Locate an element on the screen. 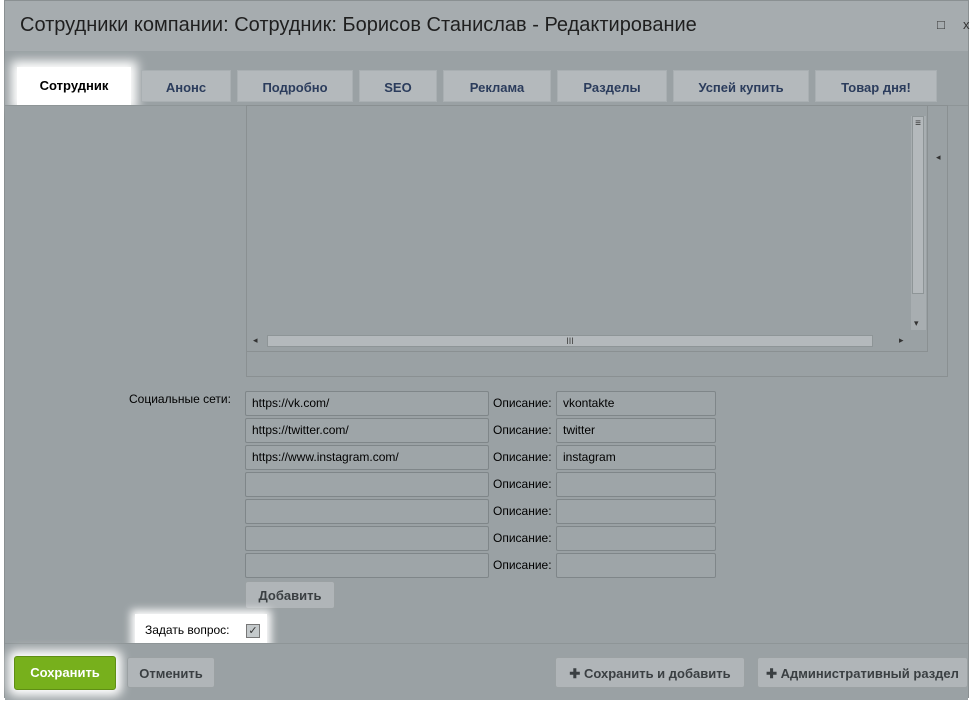 This screenshot has height=702, width=975. maximize-icon: □ is located at coordinates (941, 24).